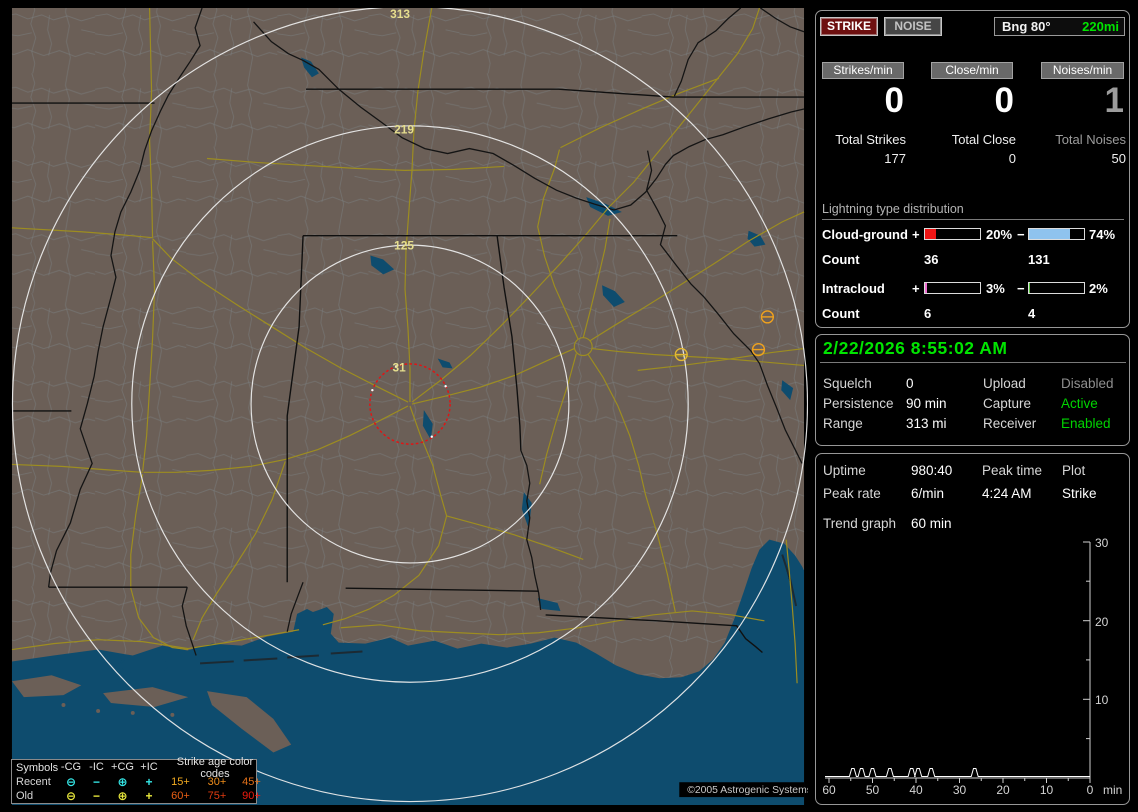 The image size is (1138, 812). Describe the element at coordinates (983, 139) in the screenshot. I see `total-close-label: Total Close` at that location.